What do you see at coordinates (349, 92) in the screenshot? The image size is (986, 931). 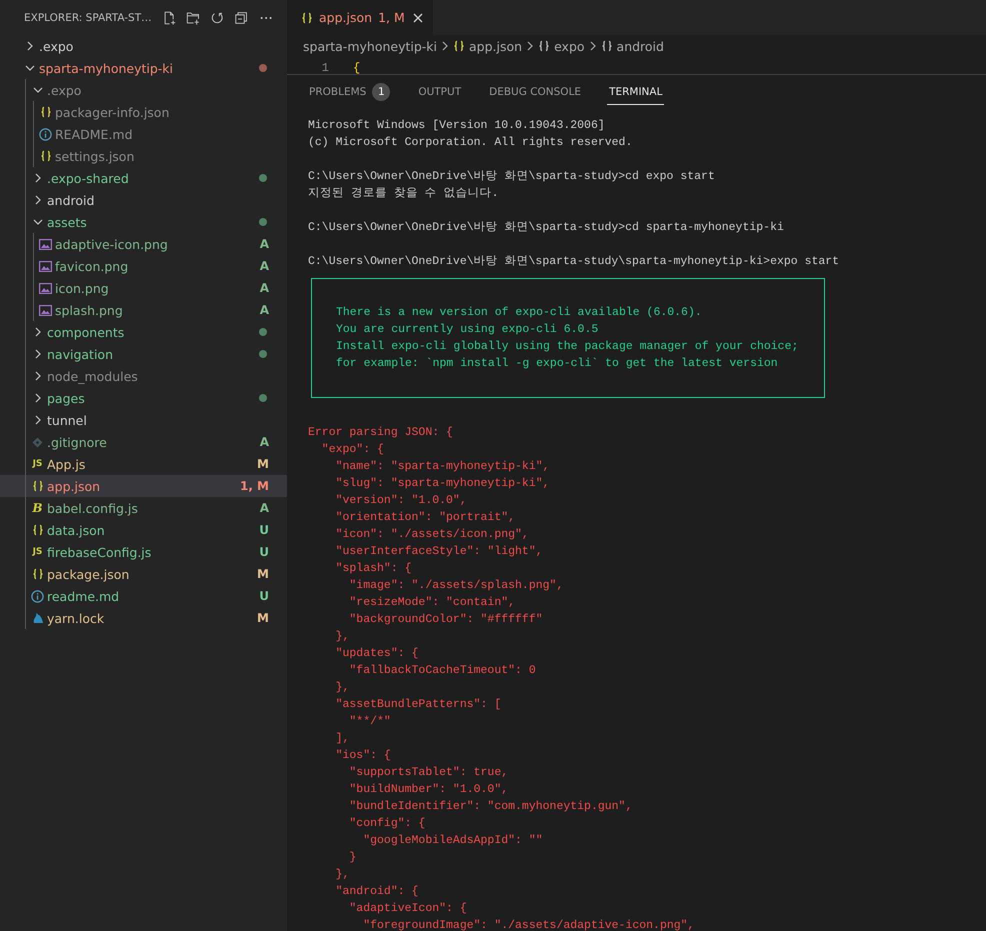 I see `panel-tab: PROBLEMS 1` at bounding box center [349, 92].